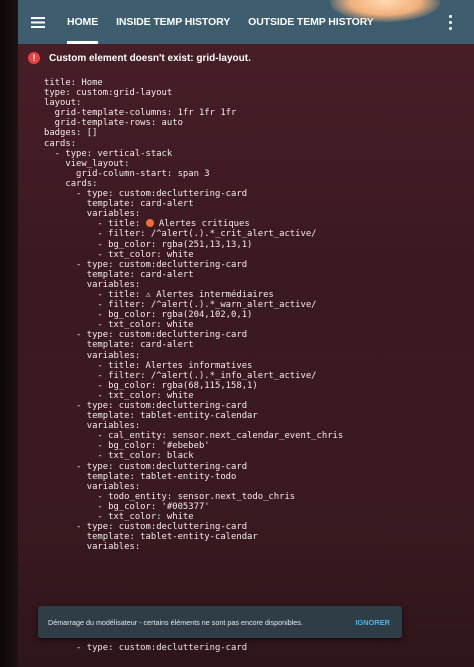 This screenshot has height=667, width=474. What do you see at coordinates (73, 83) in the screenshot?
I see `yaml-line: title: Home` at bounding box center [73, 83].